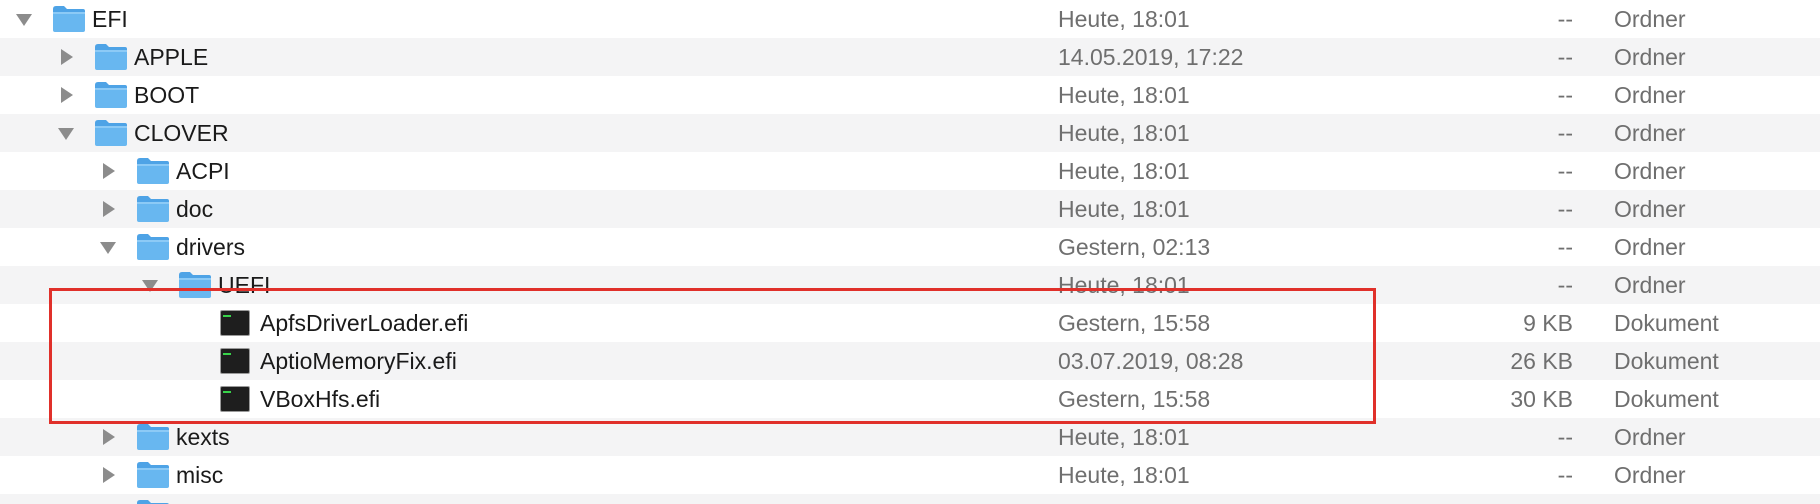  I want to click on folder-row: drivers Gestern, 02:13 -- Ordner, so click(910, 247).